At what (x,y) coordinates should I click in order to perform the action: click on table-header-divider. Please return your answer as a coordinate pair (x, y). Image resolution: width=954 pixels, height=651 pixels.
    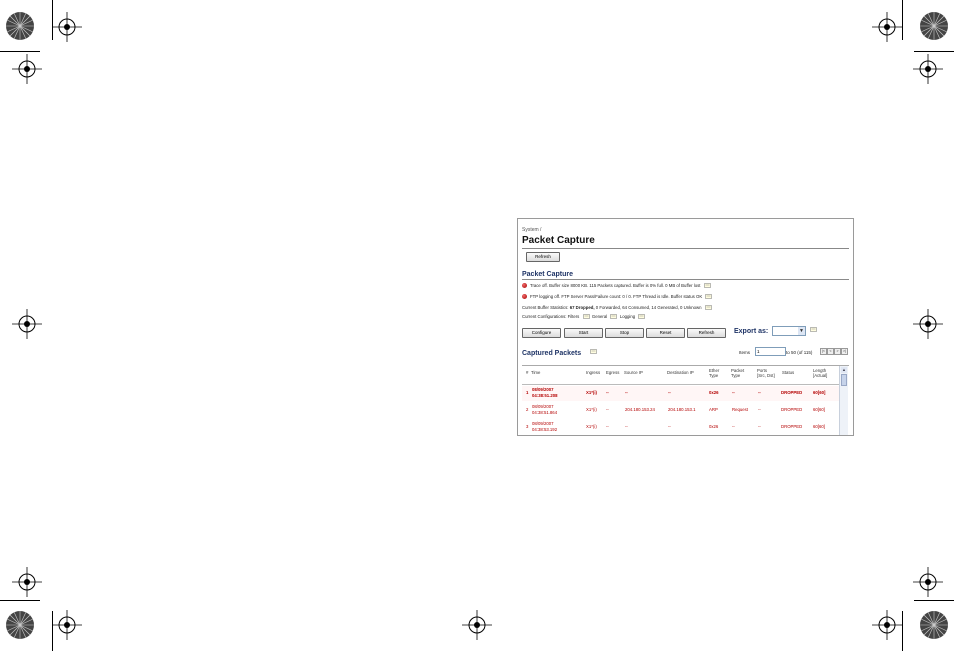
    Looking at the image, I should click on (680, 384).